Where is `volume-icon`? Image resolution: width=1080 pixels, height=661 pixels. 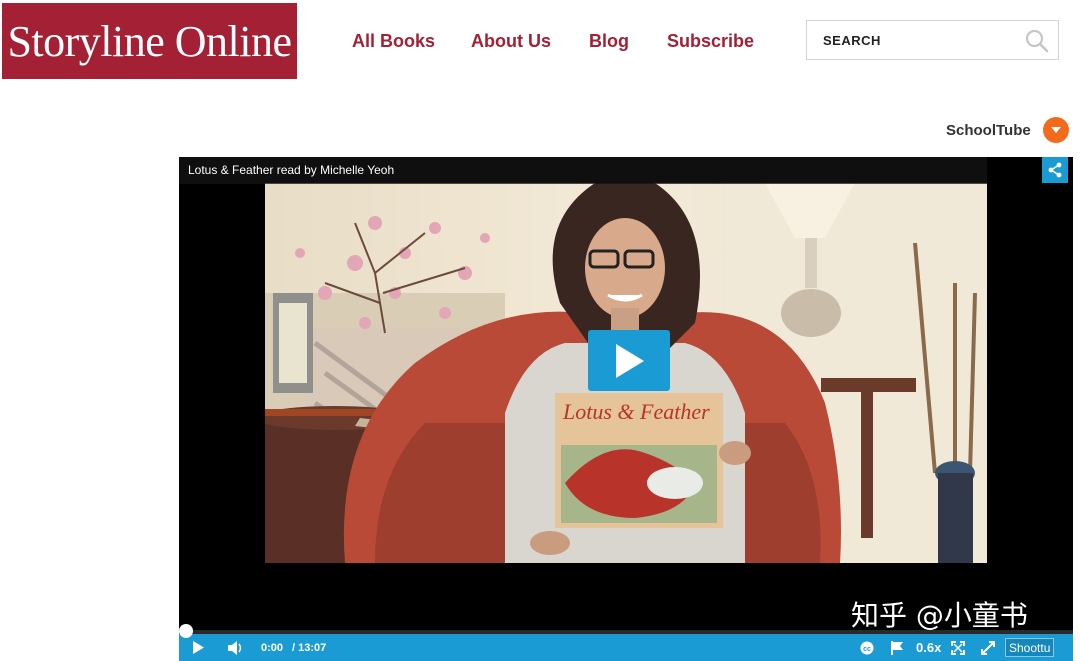 volume-icon is located at coordinates (235, 647).